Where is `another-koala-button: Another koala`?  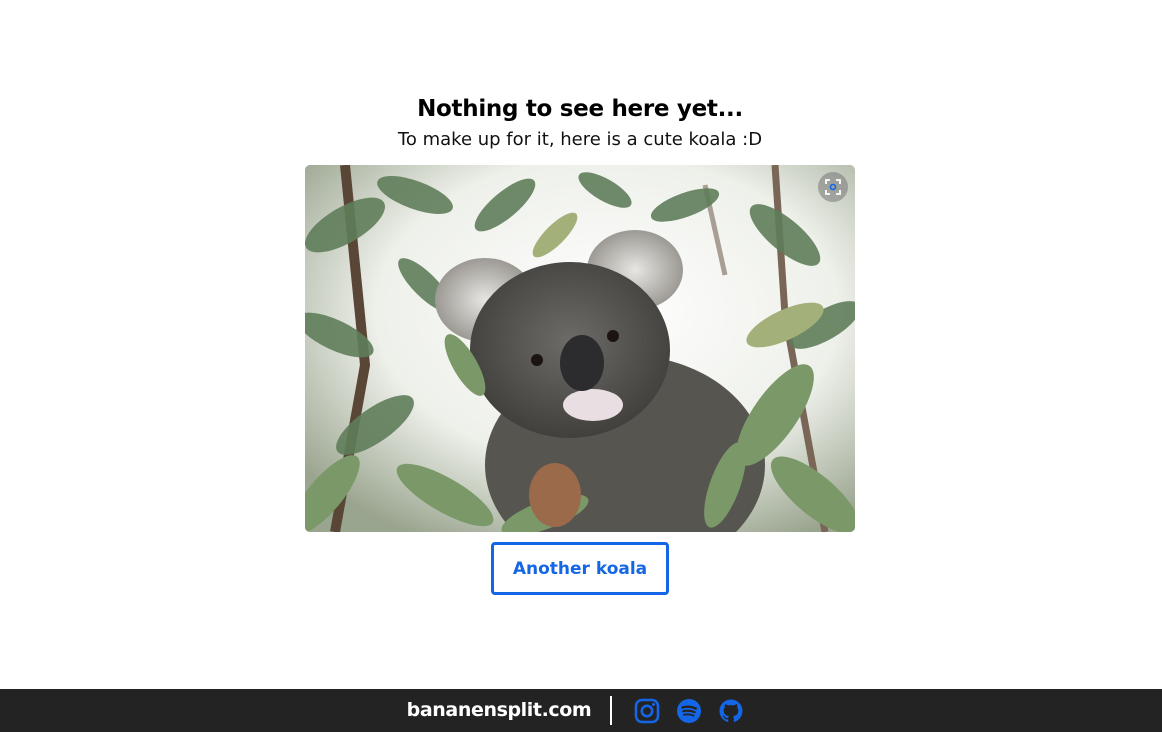
another-koala-button: Another koala is located at coordinates (580, 568).